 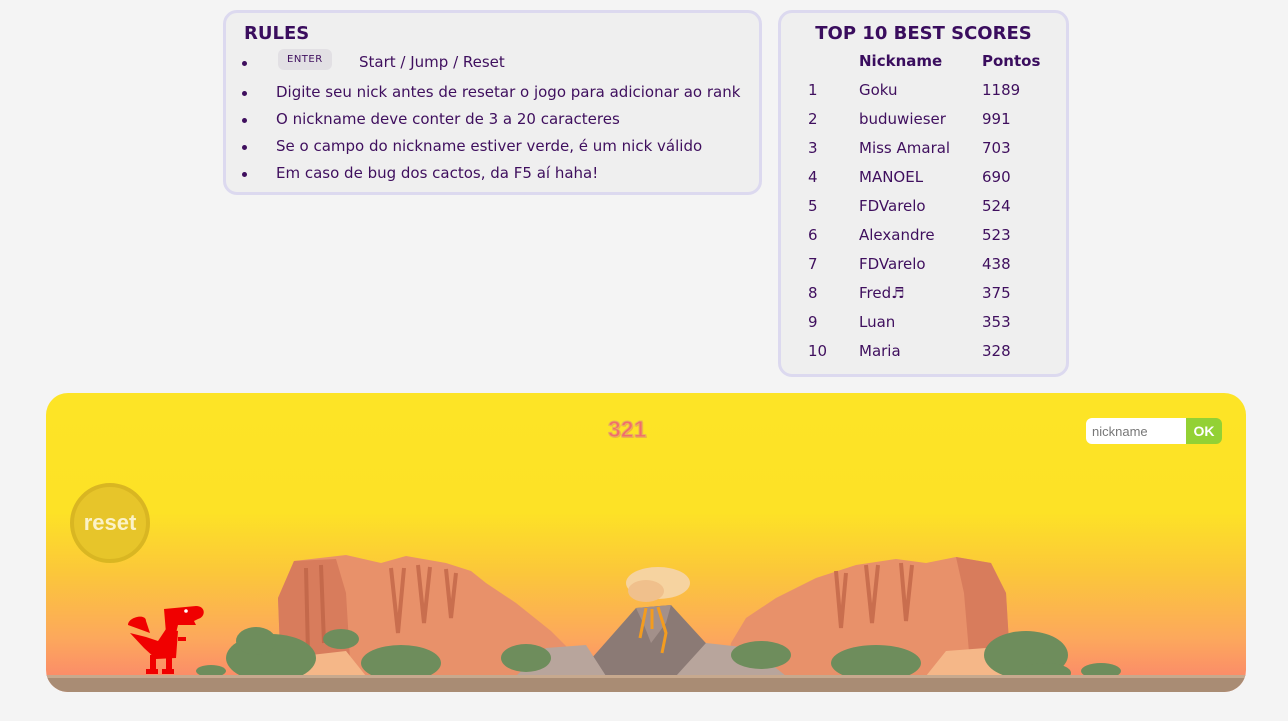 What do you see at coordinates (923, 33) in the screenshot?
I see `scores-title: TOP 10 BEST SCORES` at bounding box center [923, 33].